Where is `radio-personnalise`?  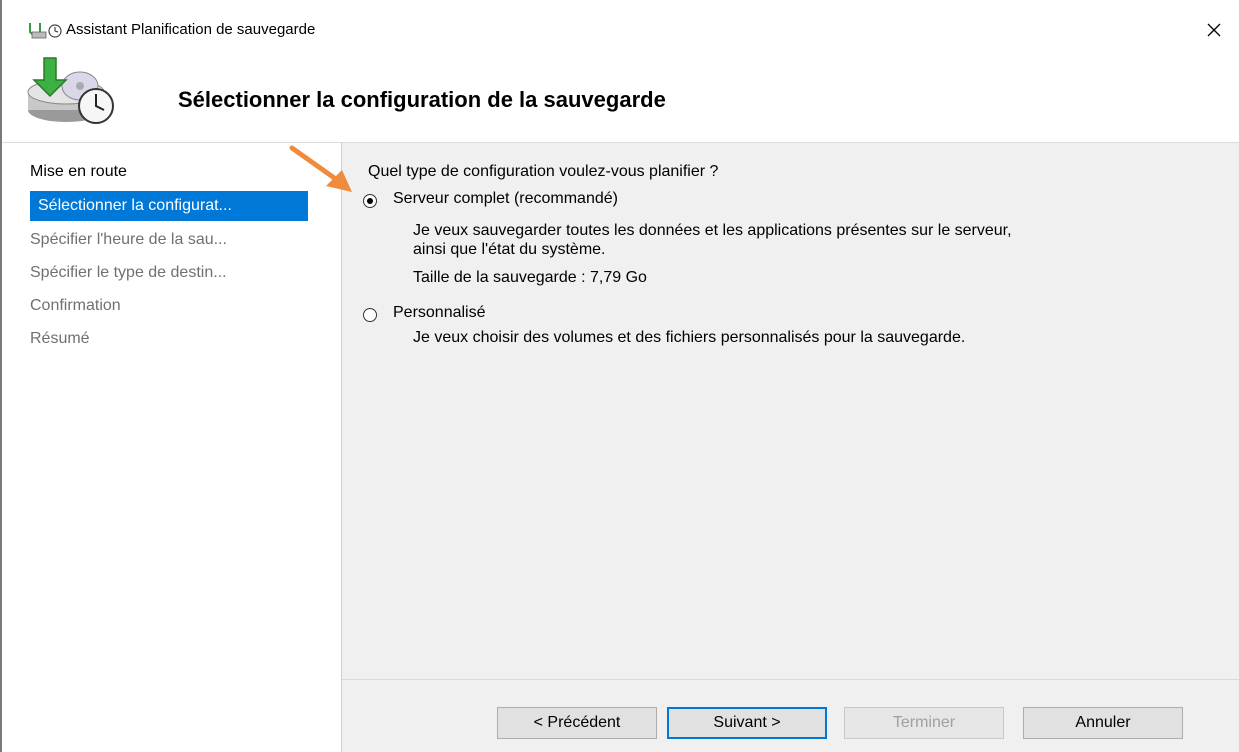
radio-personnalise is located at coordinates (370, 315).